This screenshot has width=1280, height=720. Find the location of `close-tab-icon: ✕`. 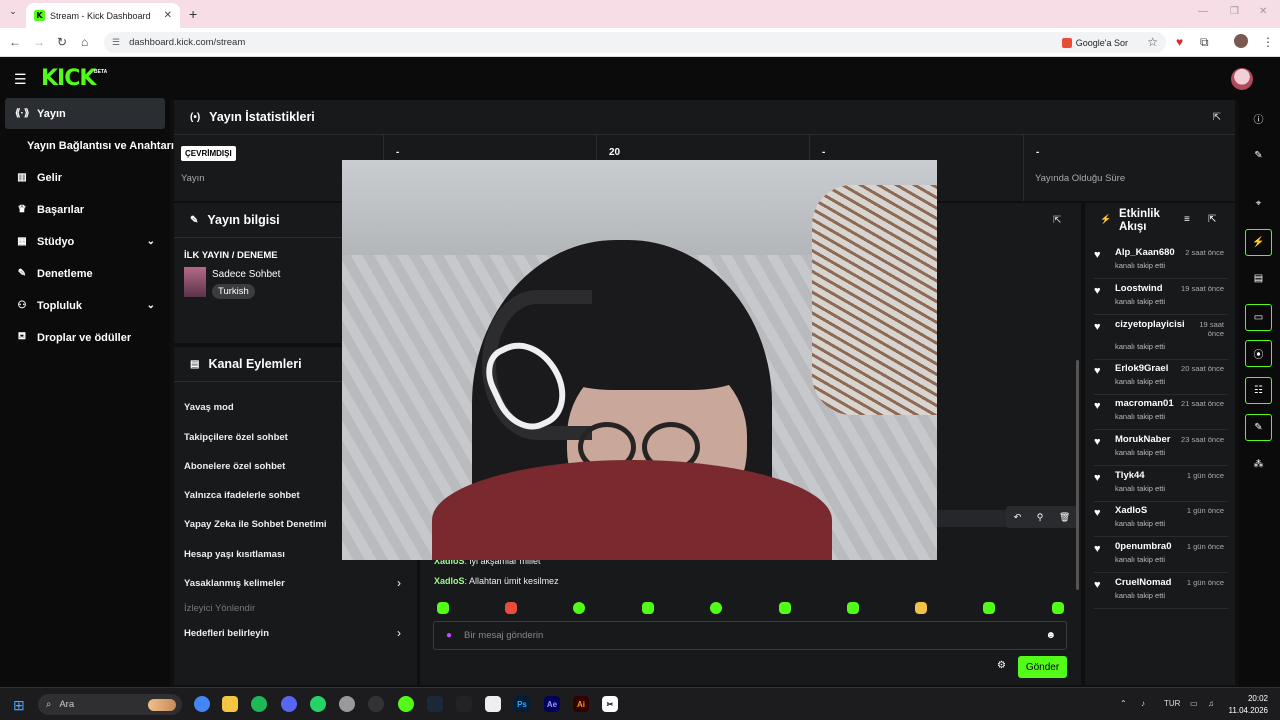

close-tab-icon: ✕ is located at coordinates (168, 15).